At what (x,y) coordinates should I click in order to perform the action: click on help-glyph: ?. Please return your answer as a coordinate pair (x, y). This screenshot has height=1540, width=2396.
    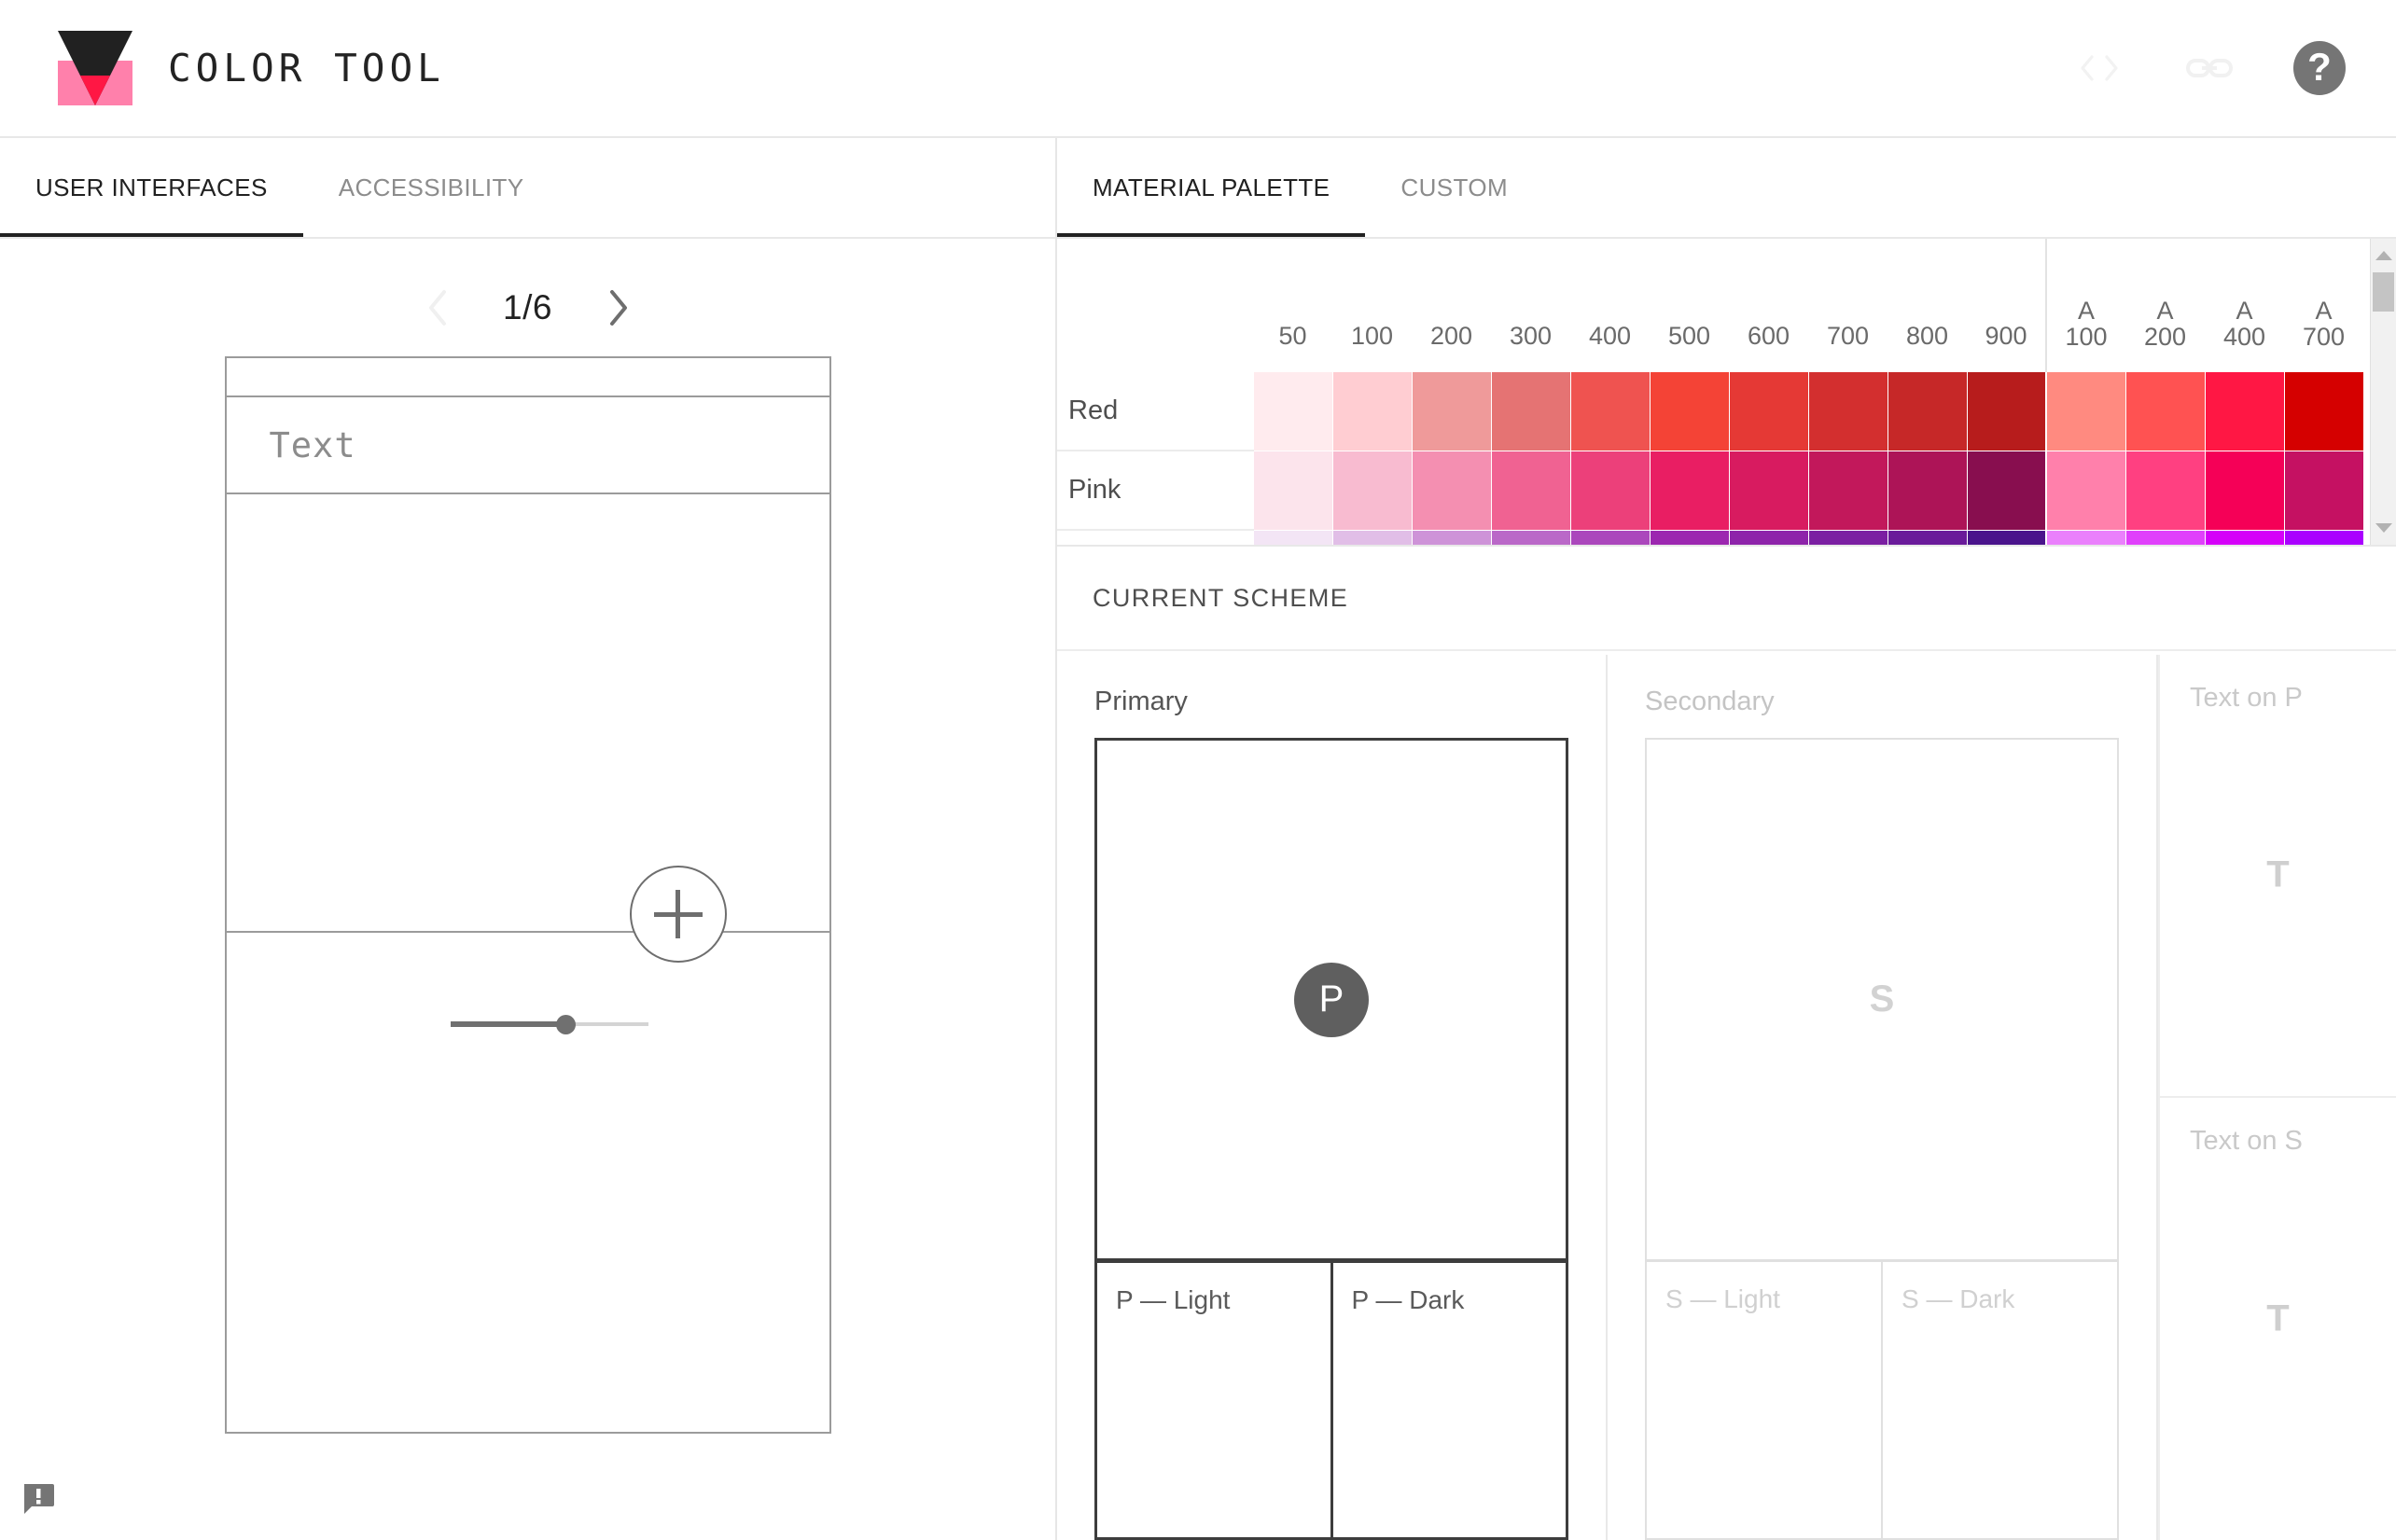
    Looking at the image, I should click on (2319, 67).